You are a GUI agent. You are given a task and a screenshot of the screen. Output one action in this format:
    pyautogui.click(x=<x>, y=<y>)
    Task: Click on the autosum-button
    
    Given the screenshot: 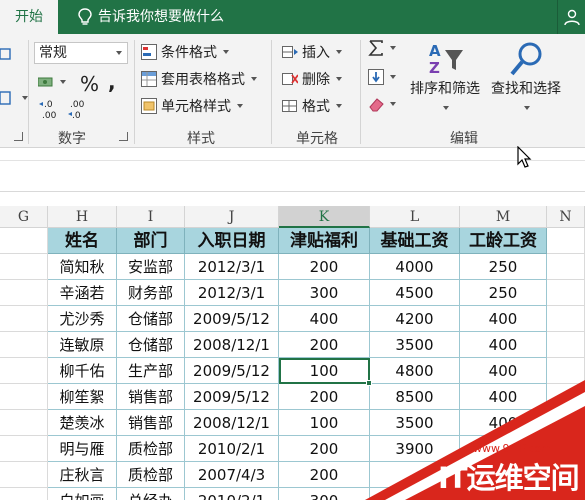 What is the action you would take?
    pyautogui.click(x=382, y=48)
    